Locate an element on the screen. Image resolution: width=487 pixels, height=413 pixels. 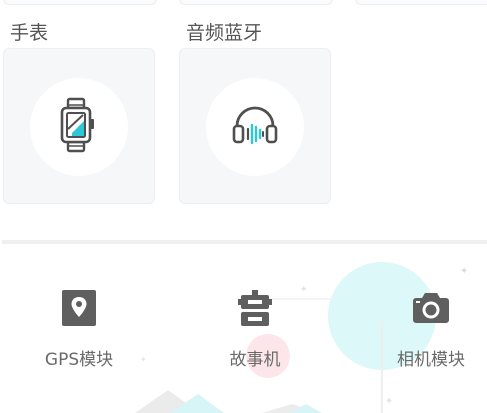
category-card-watch is located at coordinates (79, 126).